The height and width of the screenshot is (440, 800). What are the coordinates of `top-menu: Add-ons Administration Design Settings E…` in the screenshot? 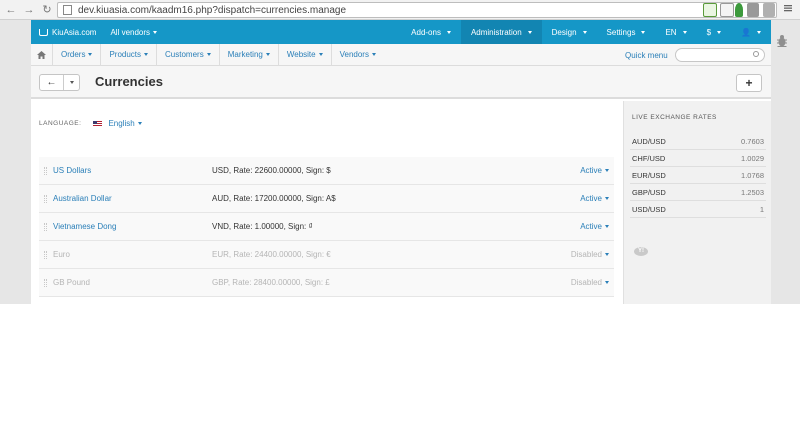 It's located at (586, 32).